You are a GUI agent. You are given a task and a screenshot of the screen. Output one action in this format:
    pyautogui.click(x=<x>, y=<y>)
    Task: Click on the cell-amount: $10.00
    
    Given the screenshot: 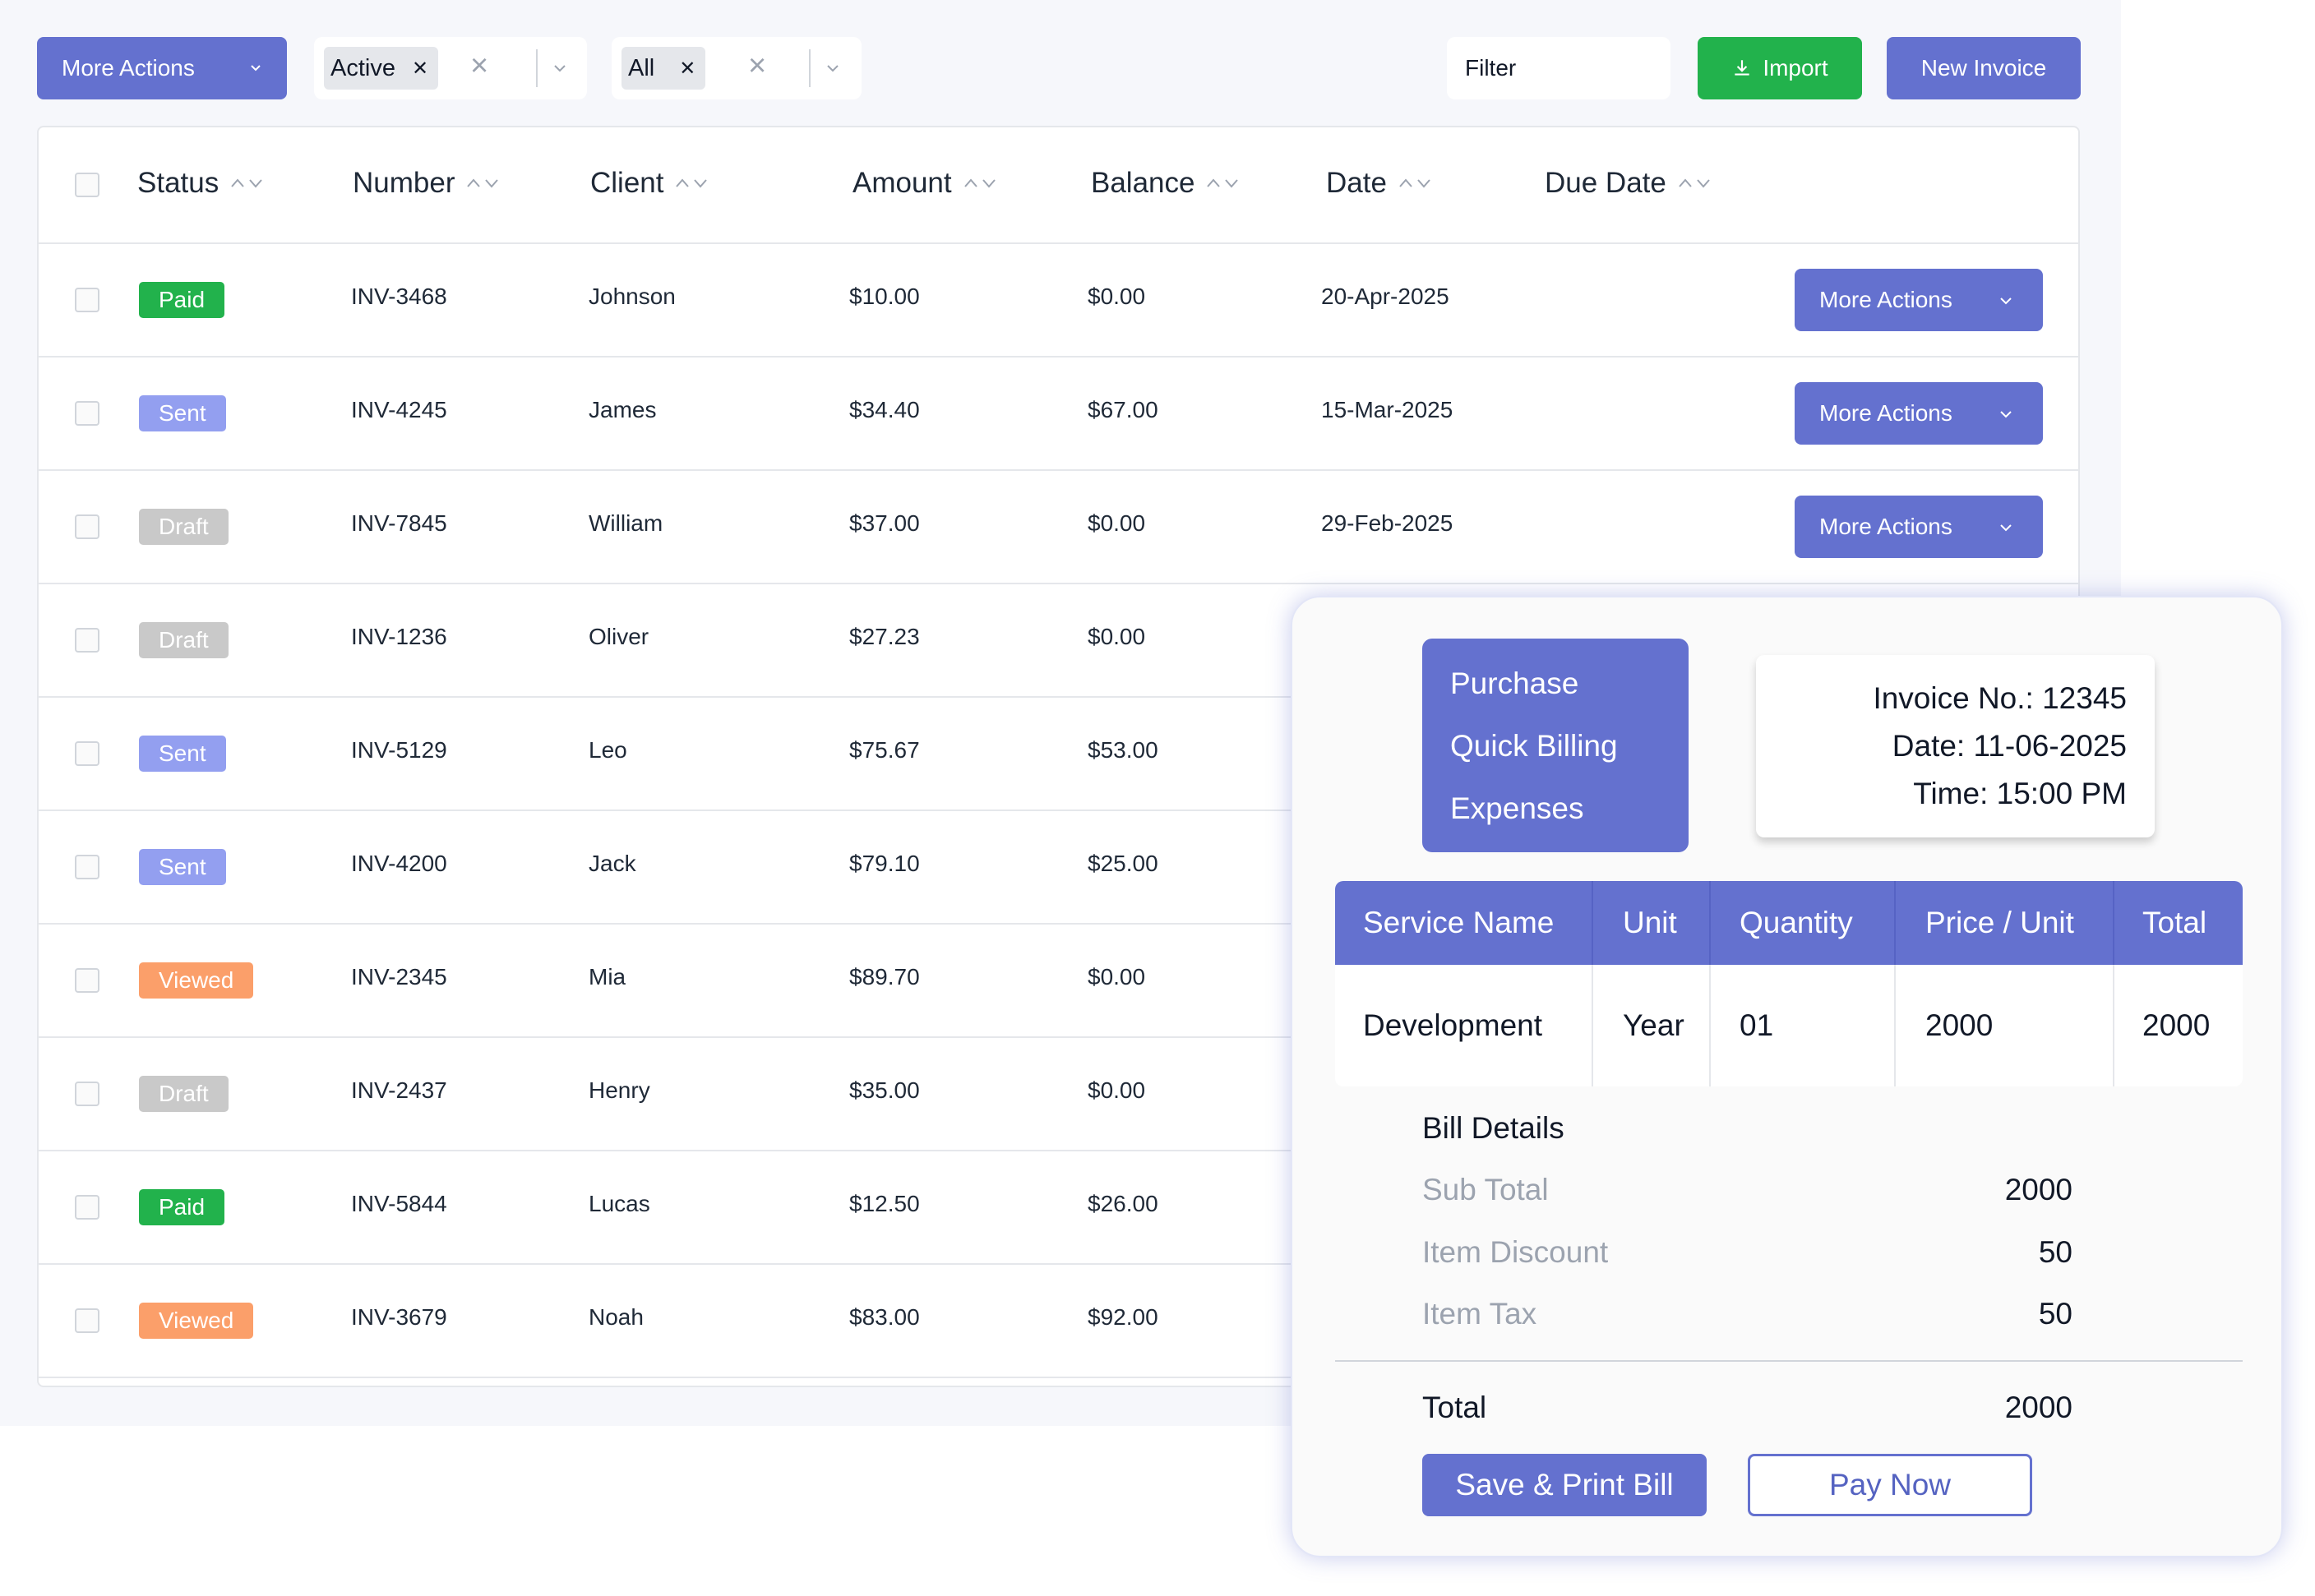 What is the action you would take?
    pyautogui.click(x=885, y=297)
    